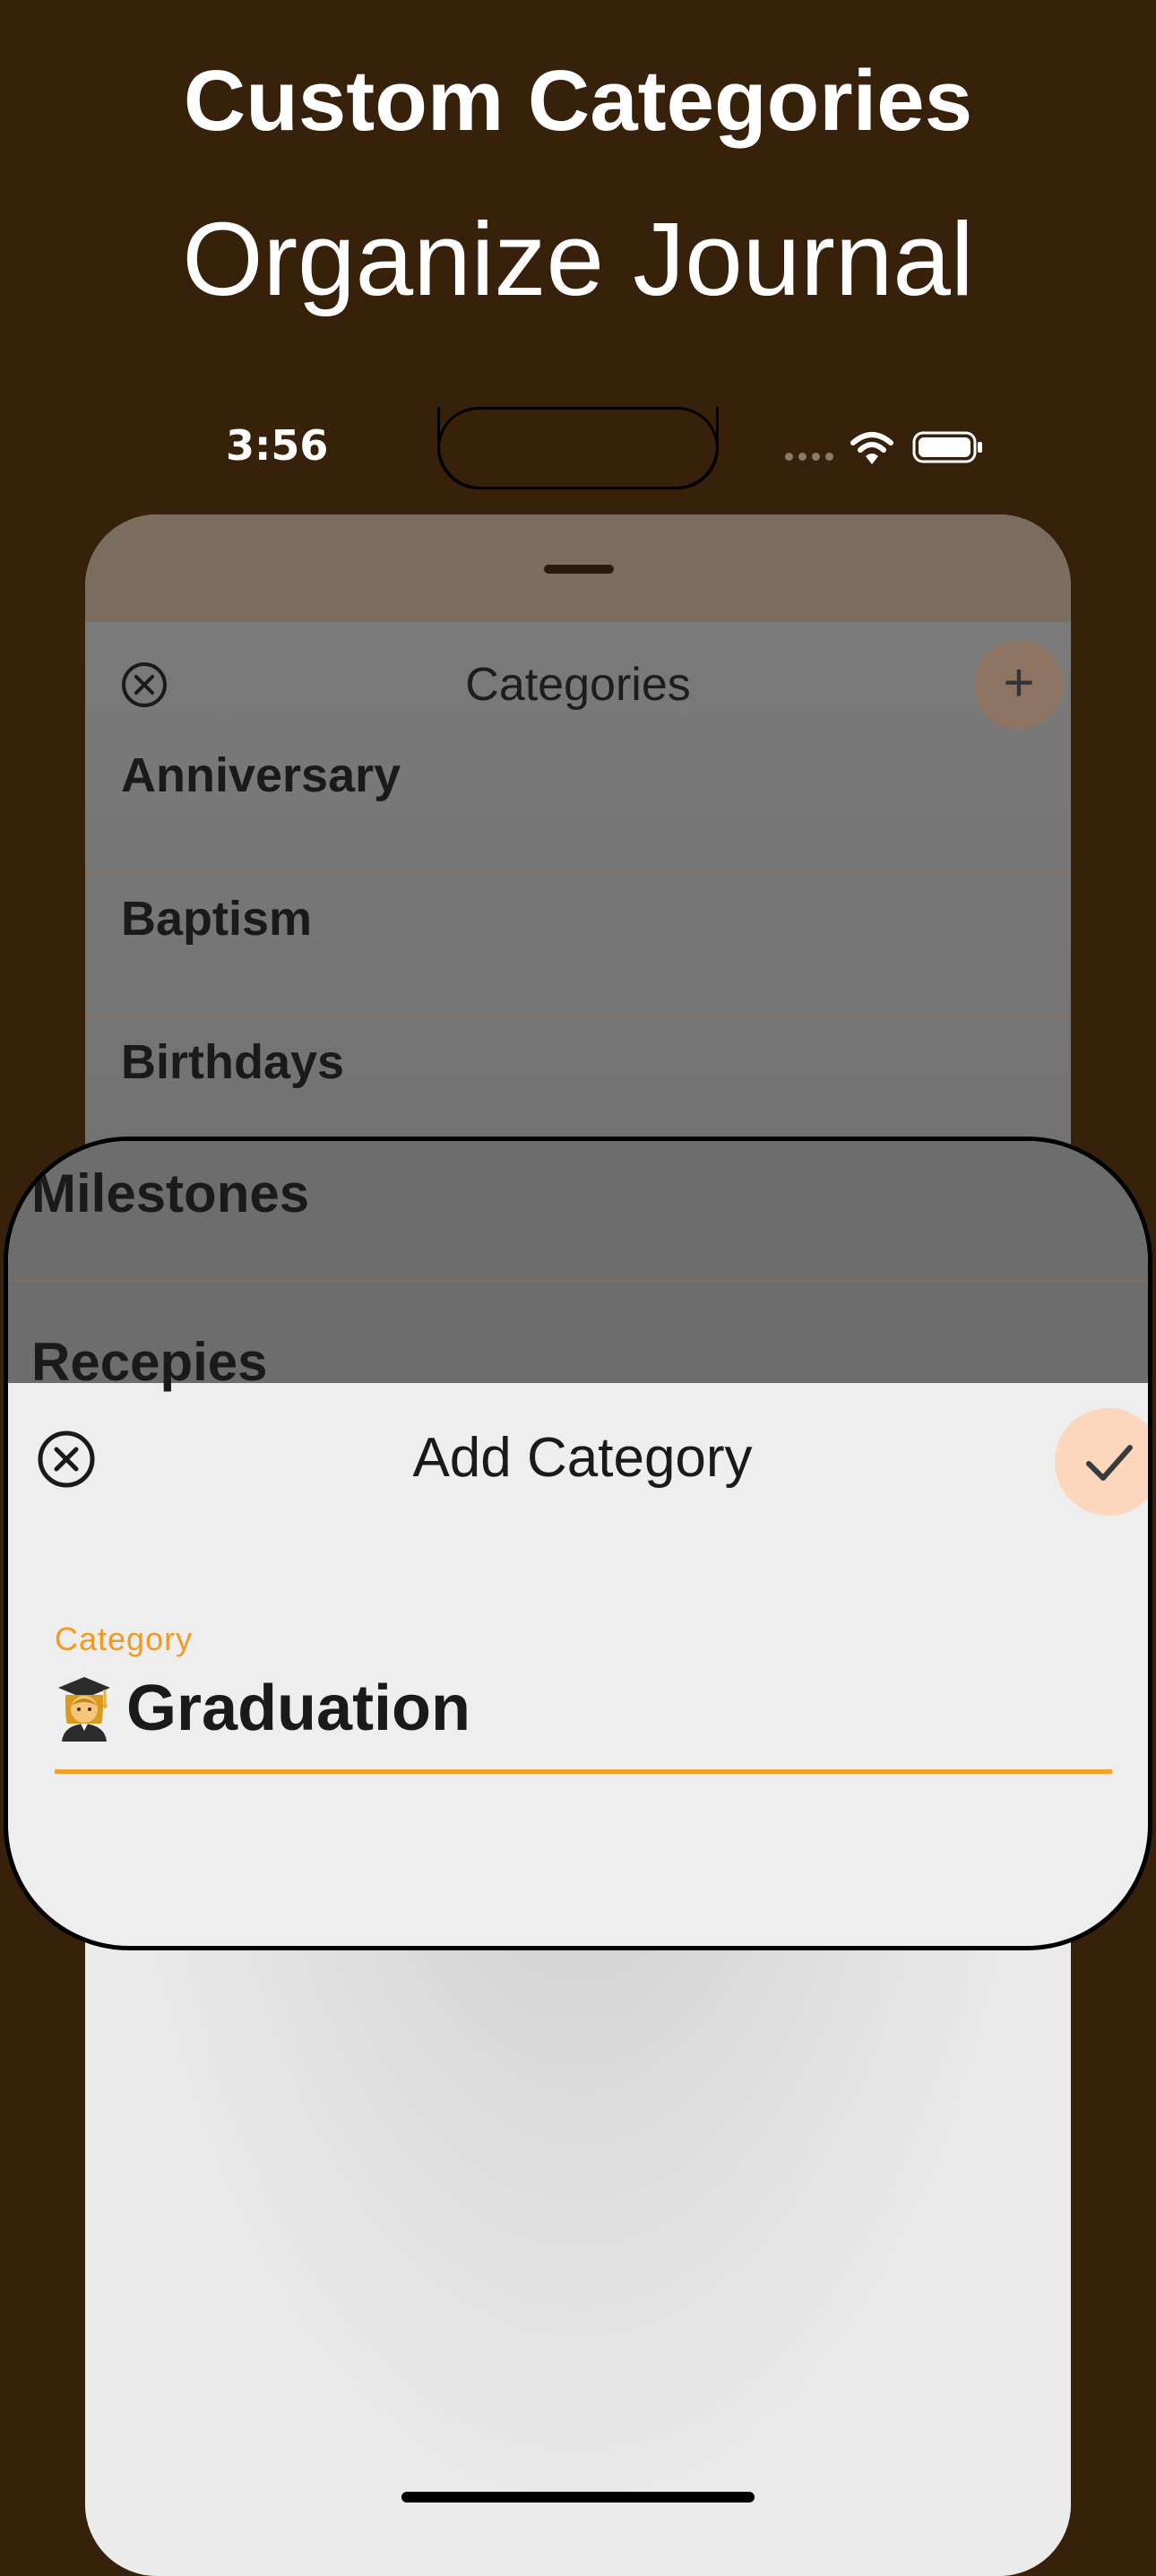  Describe the element at coordinates (233, 1062) in the screenshot. I see `category-label: Birthdays` at that location.